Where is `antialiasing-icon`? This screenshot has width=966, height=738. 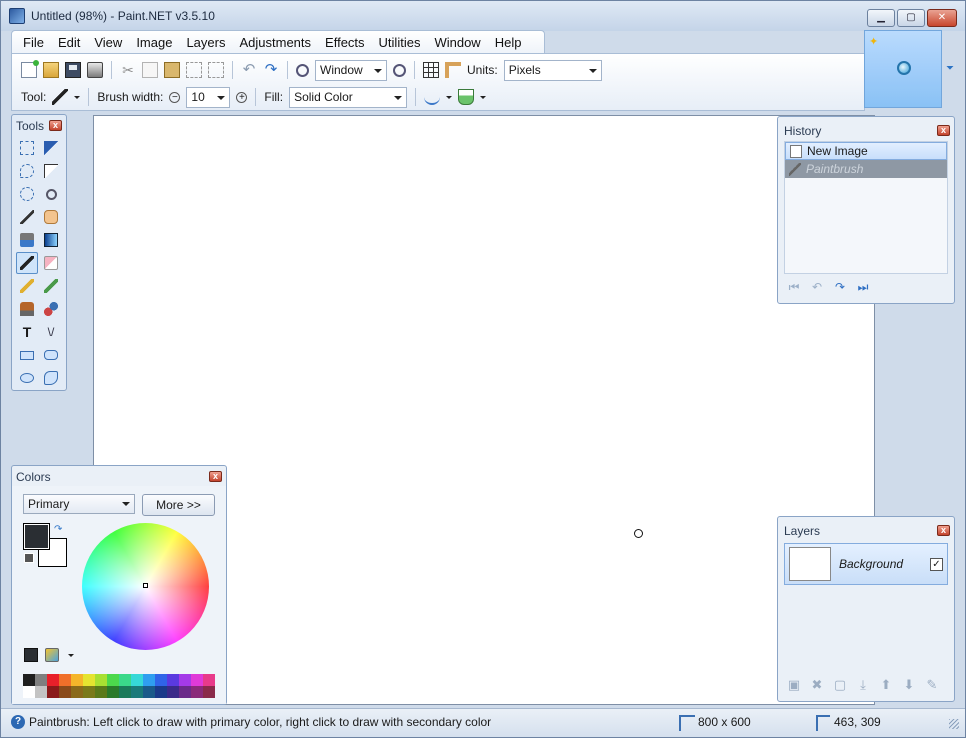
antialiasing-icon is located at coordinates (432, 97).